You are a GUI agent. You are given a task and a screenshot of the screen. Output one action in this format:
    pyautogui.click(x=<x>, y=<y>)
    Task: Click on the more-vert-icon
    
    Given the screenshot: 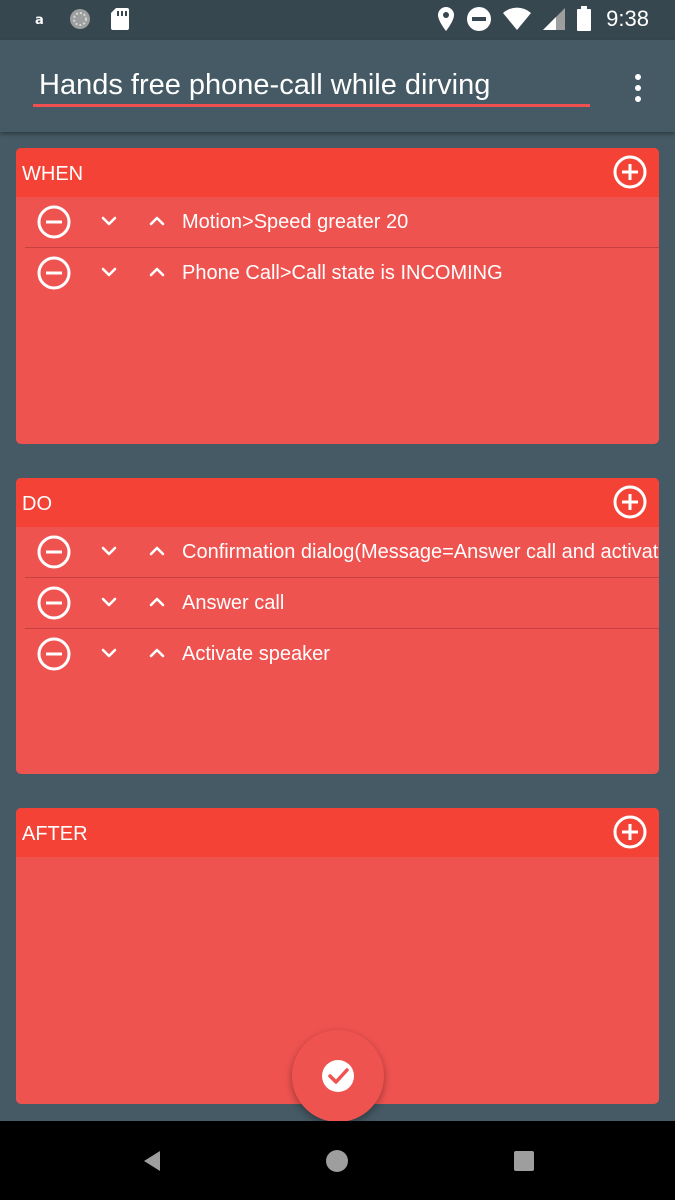 What is the action you would take?
    pyautogui.click(x=638, y=88)
    